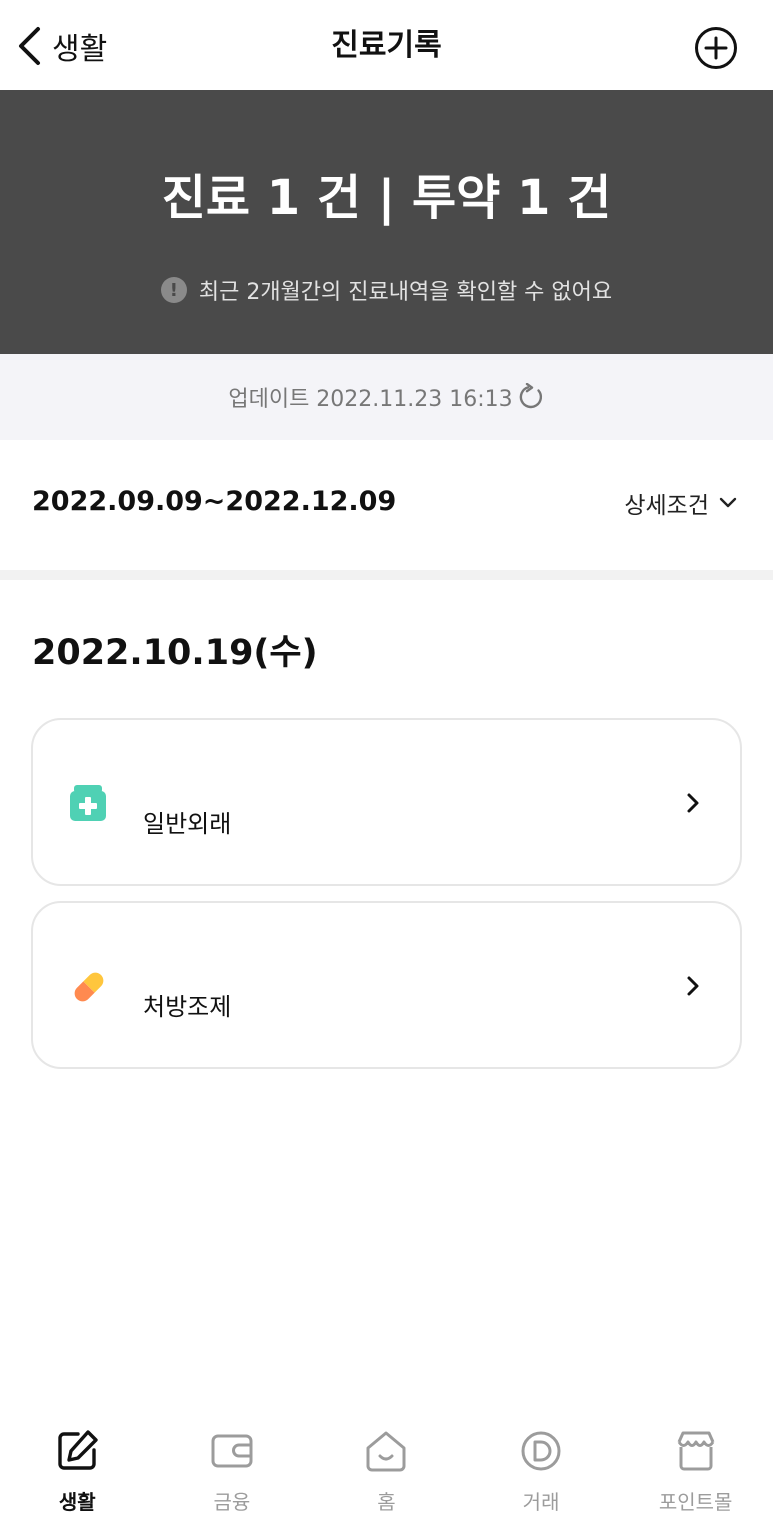 Image resolution: width=773 pixels, height=1523 pixels. I want to click on nav-item-life: 생활, so click(77, 1466).